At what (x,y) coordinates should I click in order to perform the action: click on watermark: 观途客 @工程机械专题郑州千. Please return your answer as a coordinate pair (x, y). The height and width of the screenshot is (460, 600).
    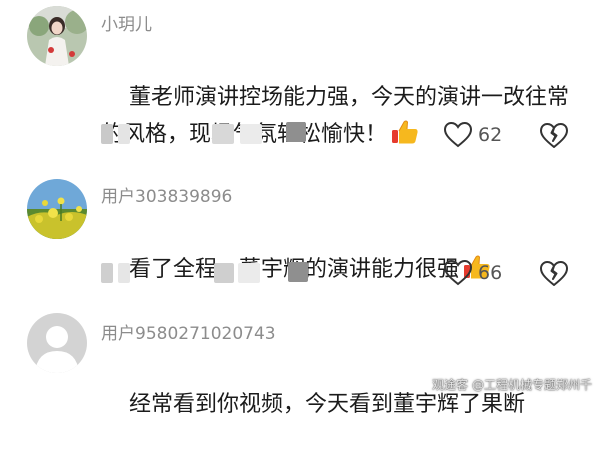
    Looking at the image, I should click on (512, 385).